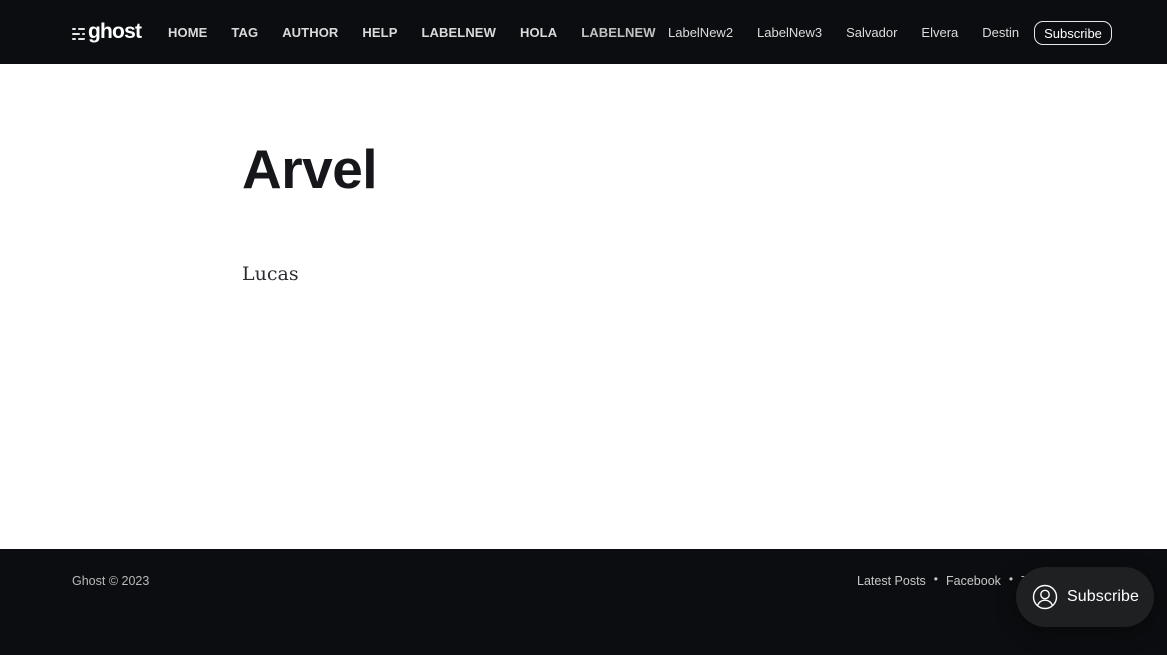 This screenshot has width=1167, height=655. What do you see at coordinates (111, 581) in the screenshot?
I see `copyright-text: Ghost © 2023` at bounding box center [111, 581].